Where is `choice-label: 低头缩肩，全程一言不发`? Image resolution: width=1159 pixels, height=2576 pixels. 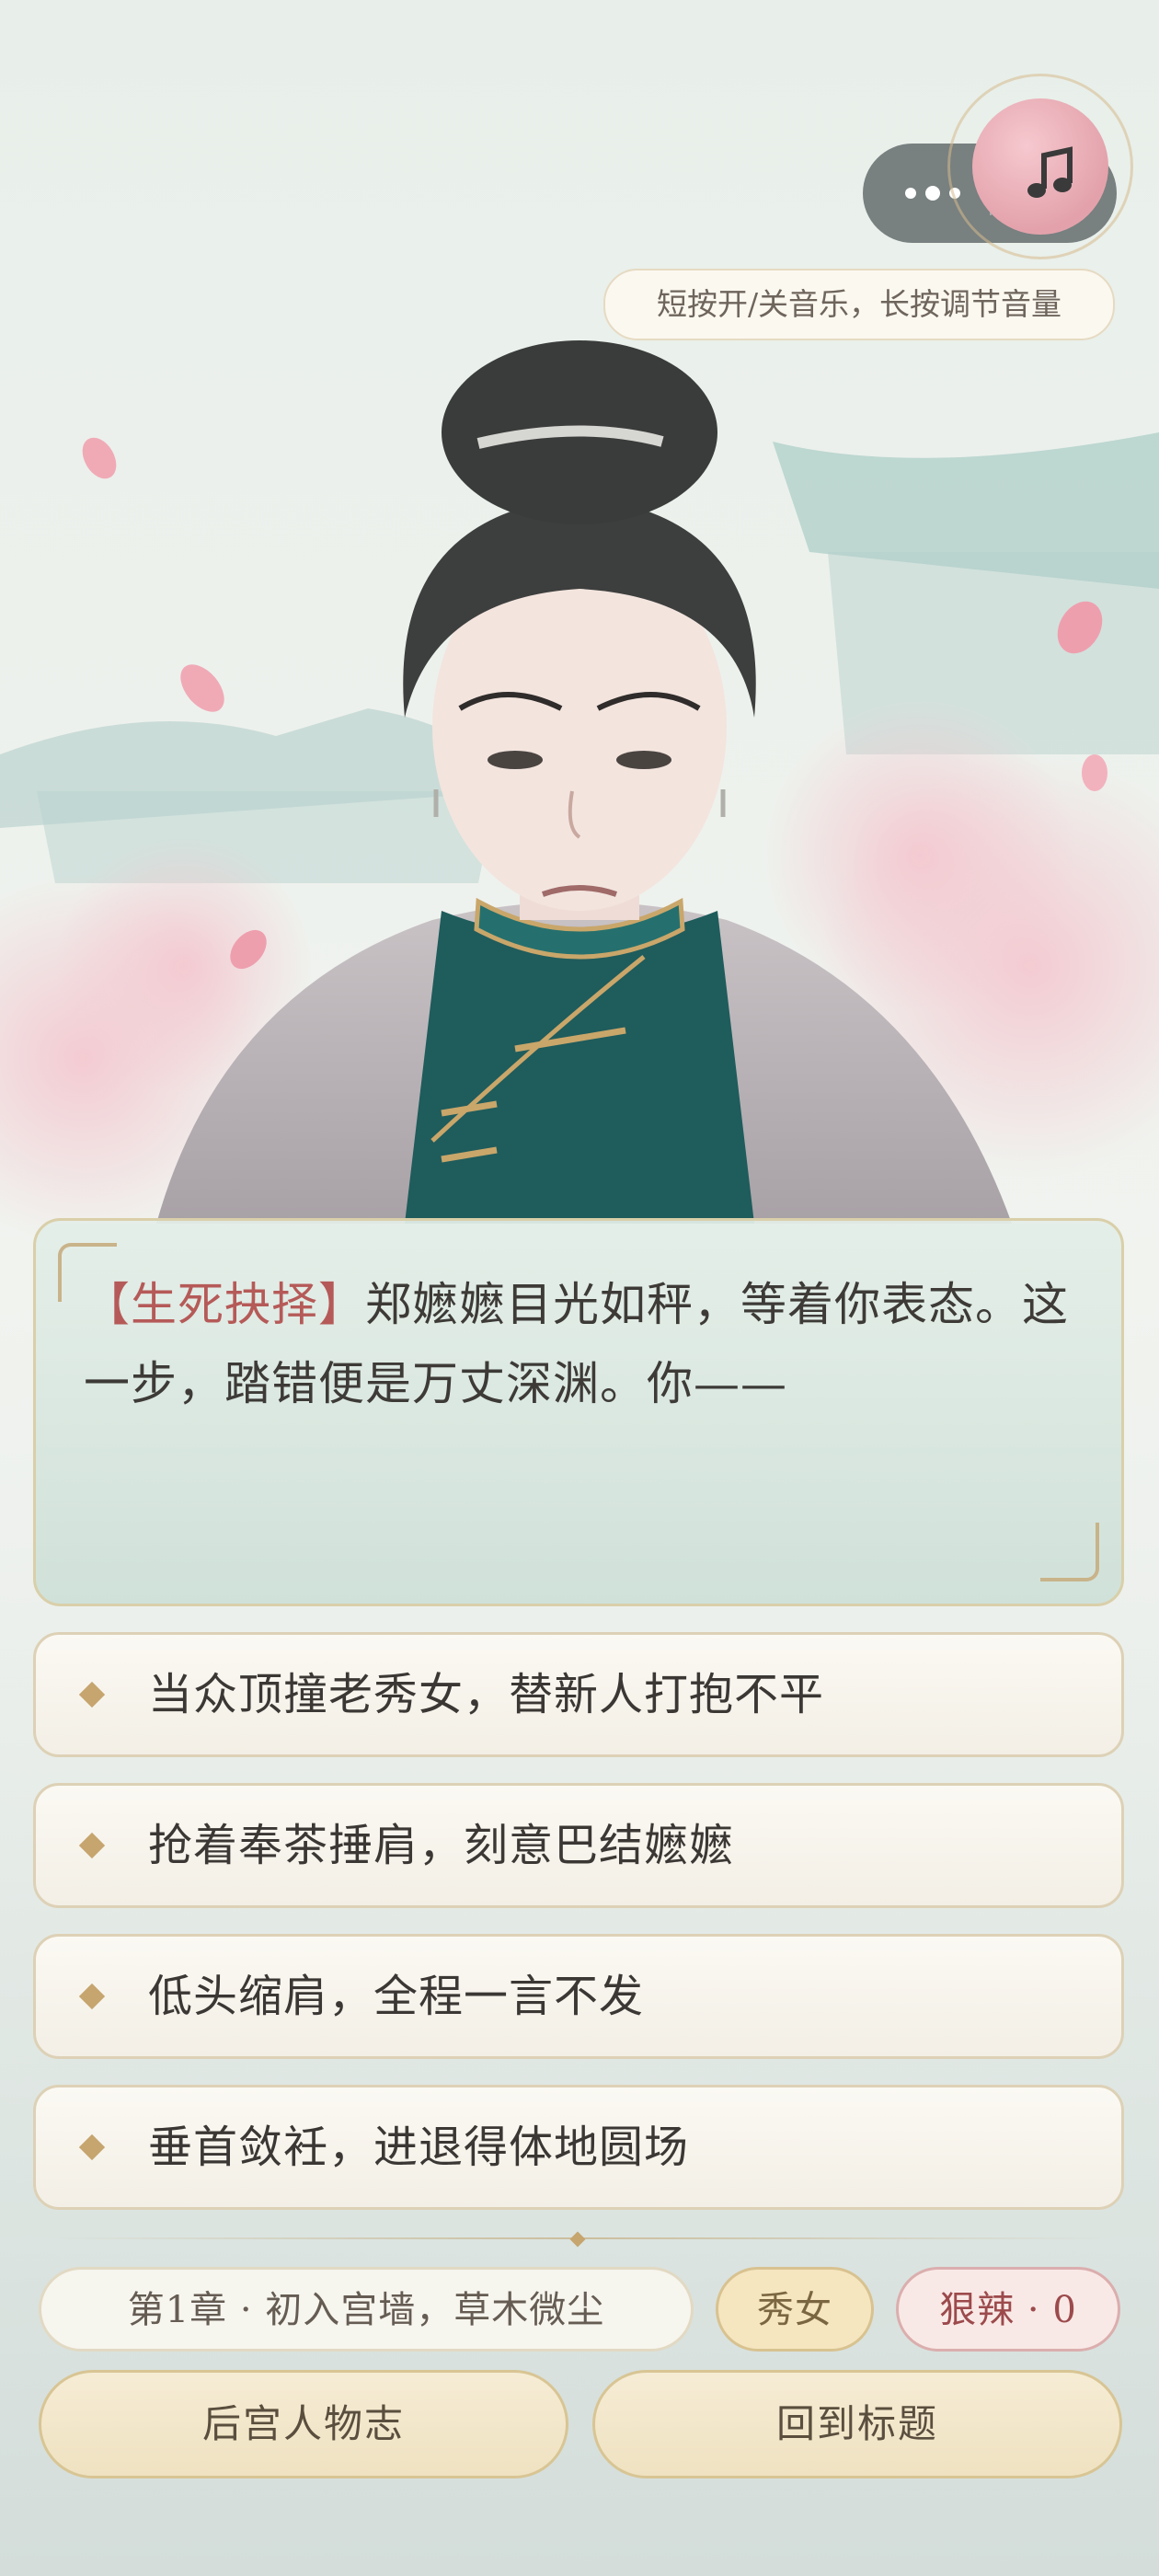
choice-label: 低头缩肩，全程一言不发 is located at coordinates (396, 1997).